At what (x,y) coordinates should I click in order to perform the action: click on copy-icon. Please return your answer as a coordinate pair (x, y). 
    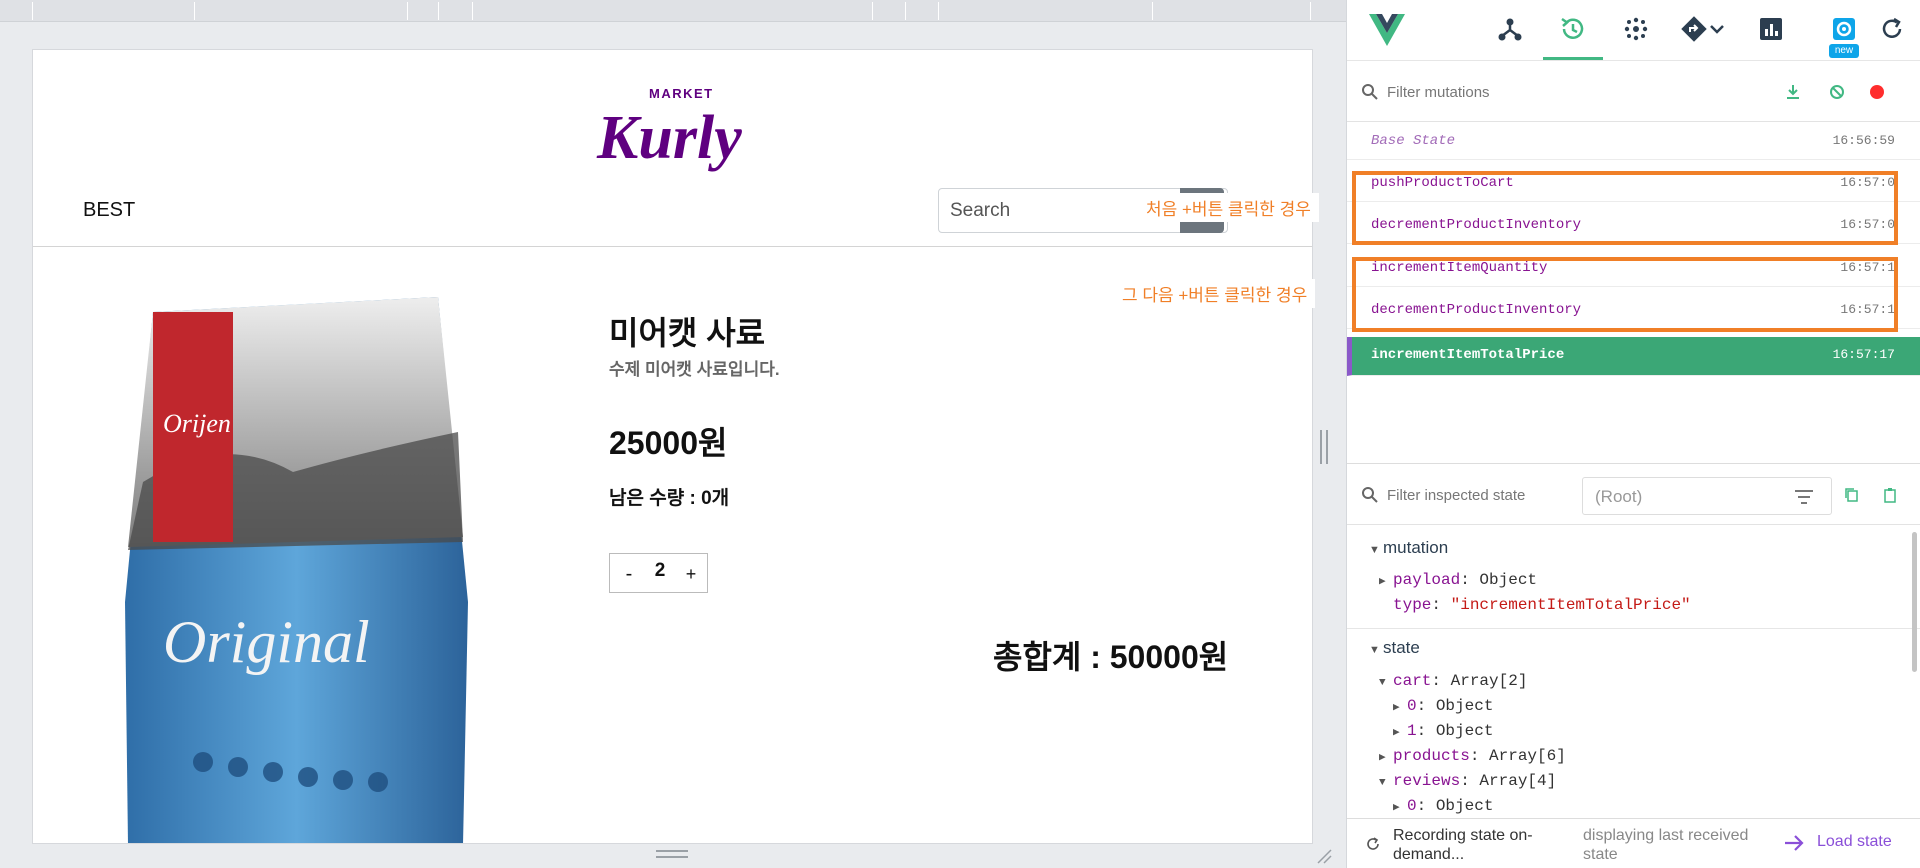
    Looking at the image, I should click on (1852, 495).